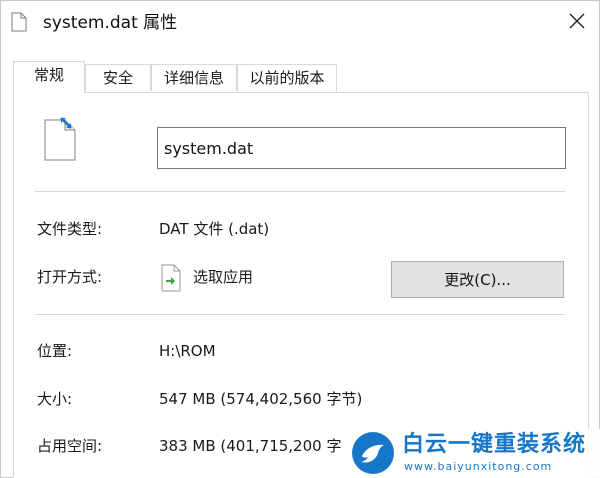 The width and height of the screenshot is (600, 478). I want to click on watermark-title: 白云一键重装系统, so click(494, 444).